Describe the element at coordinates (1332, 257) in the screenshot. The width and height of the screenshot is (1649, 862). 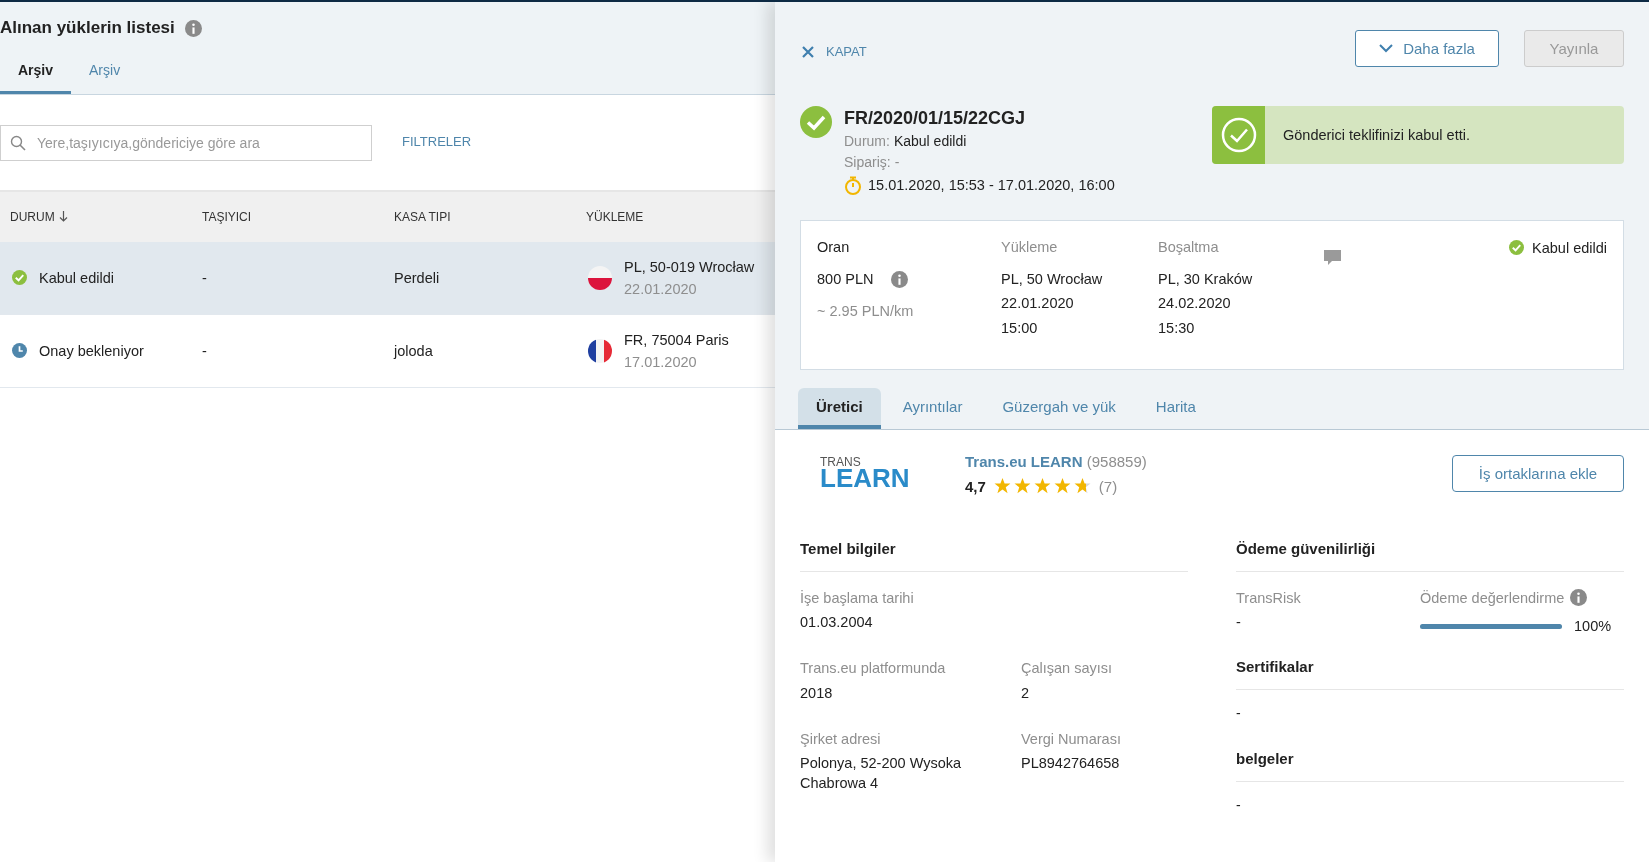
I see `comment-icon` at that location.